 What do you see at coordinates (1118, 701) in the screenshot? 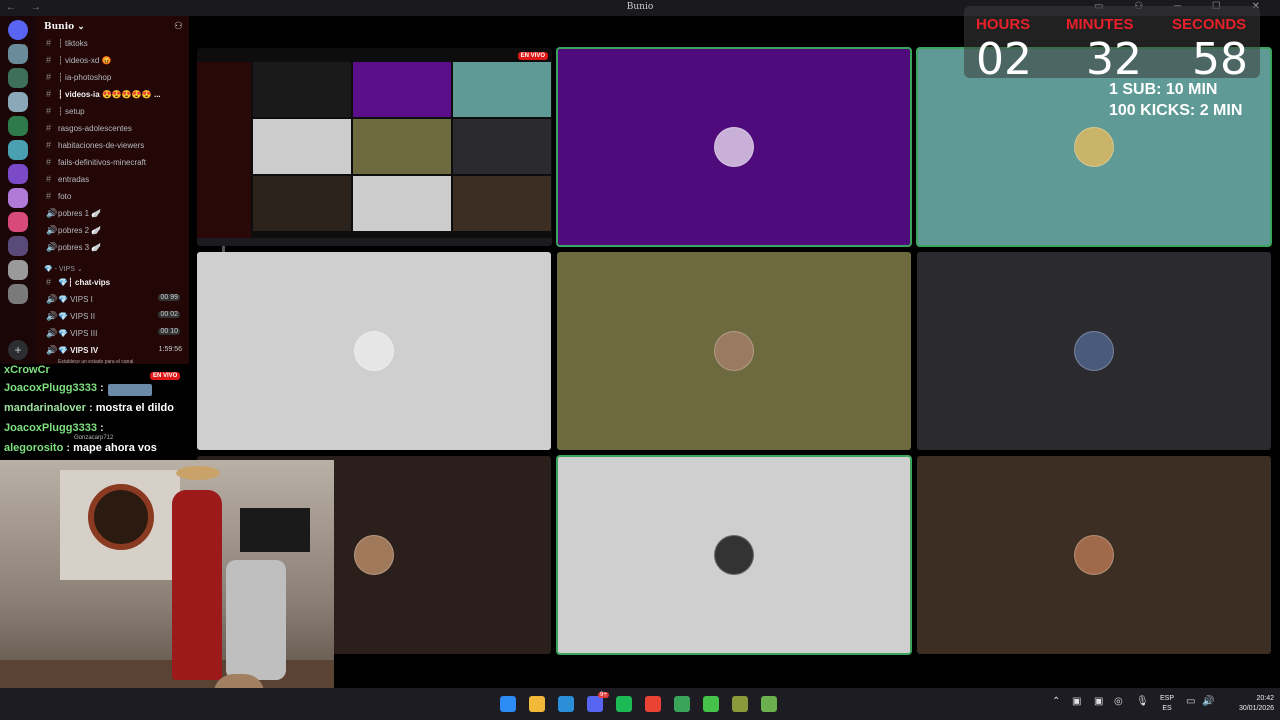
I see `tray-network-icon: ◎` at bounding box center [1118, 701].